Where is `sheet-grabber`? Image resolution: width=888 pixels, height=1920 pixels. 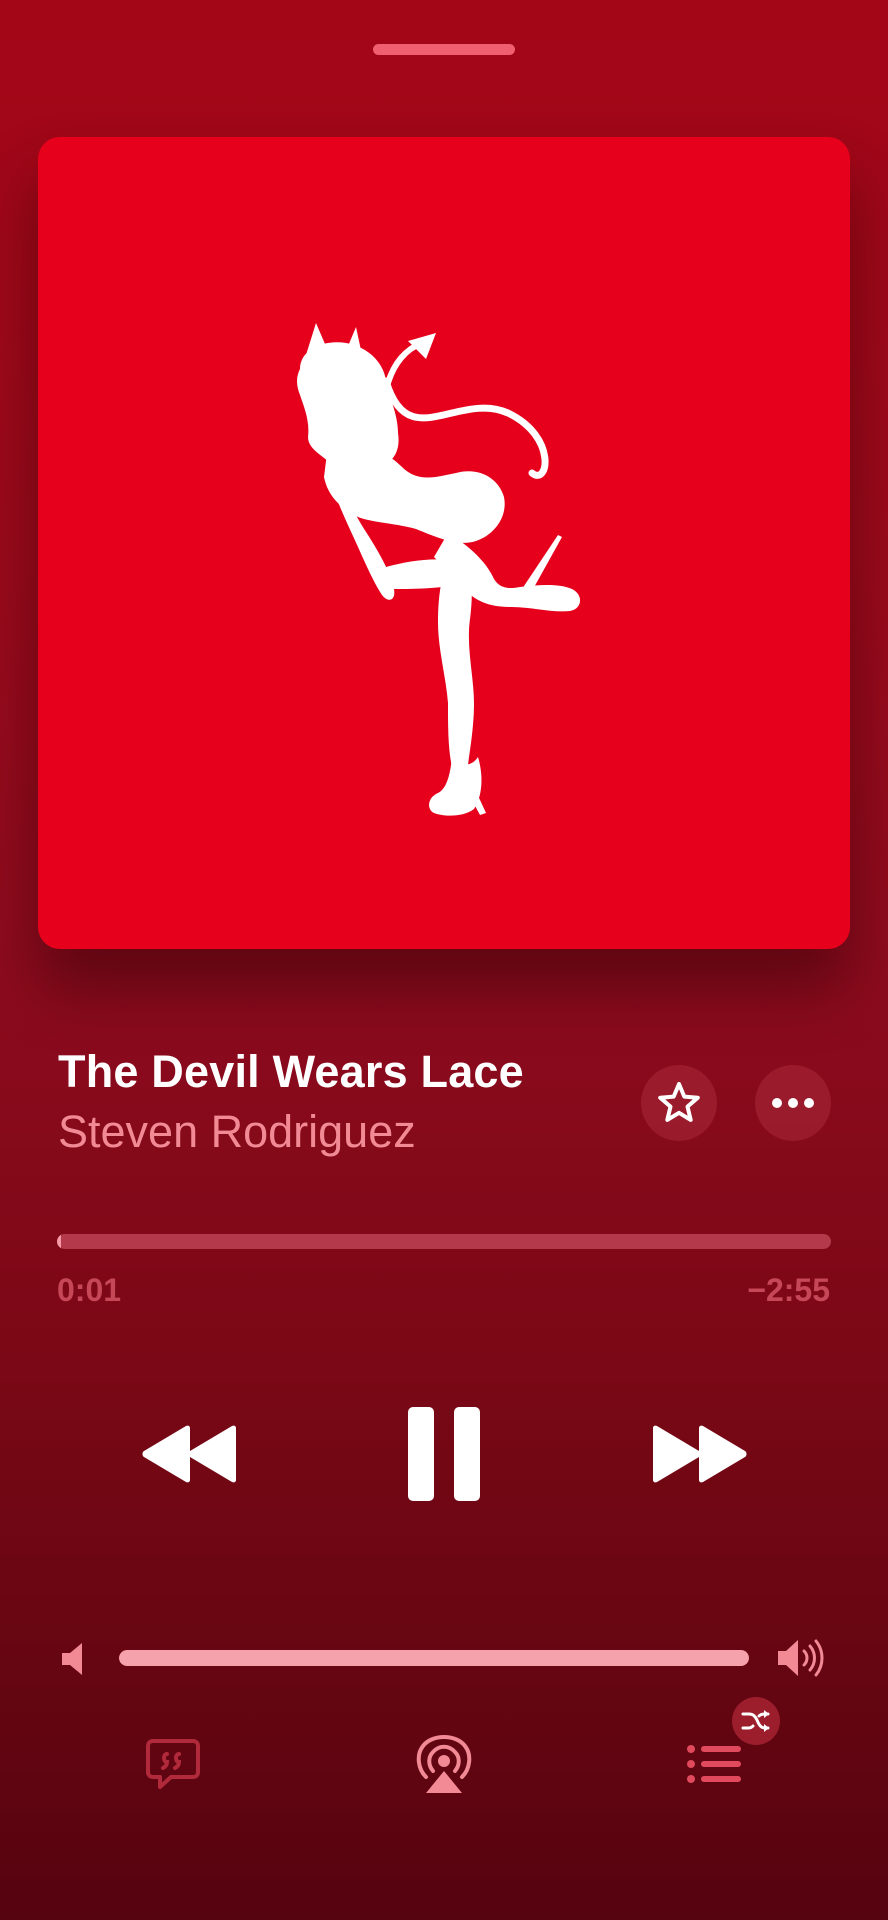
sheet-grabber is located at coordinates (444, 49).